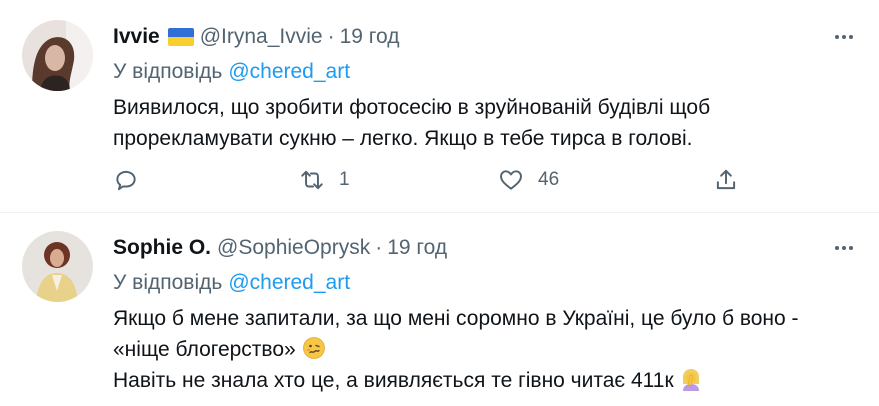 This screenshot has height=406, width=879. I want to click on user-handle: @Iryna_Ivvie, so click(261, 37).